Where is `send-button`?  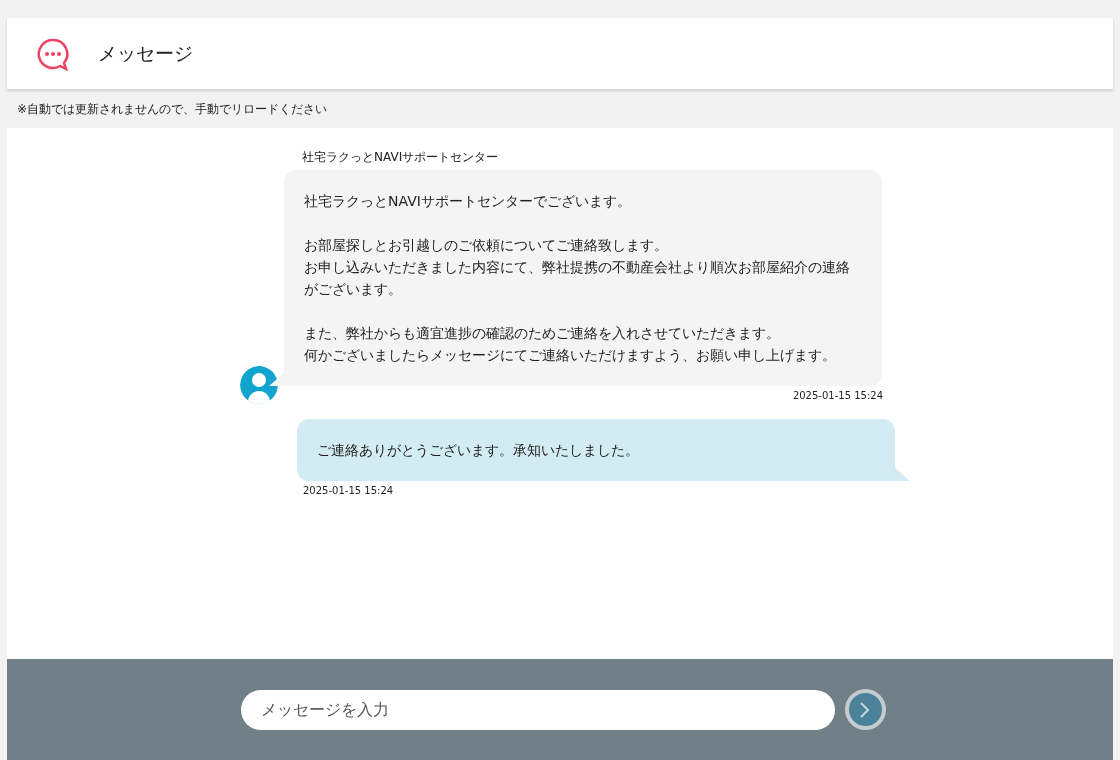
send-button is located at coordinates (865, 709).